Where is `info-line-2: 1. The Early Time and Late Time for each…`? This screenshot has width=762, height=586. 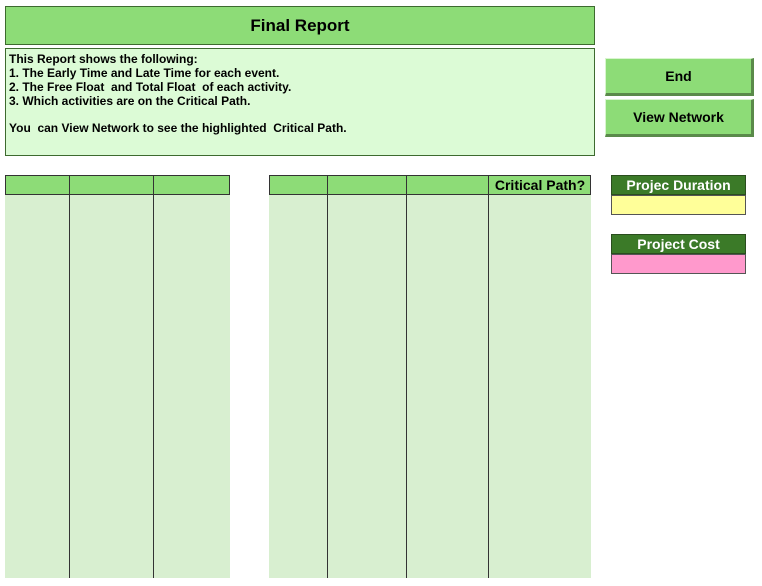 info-line-2: 1. The Early Time and Late Time for each… is located at coordinates (144, 73).